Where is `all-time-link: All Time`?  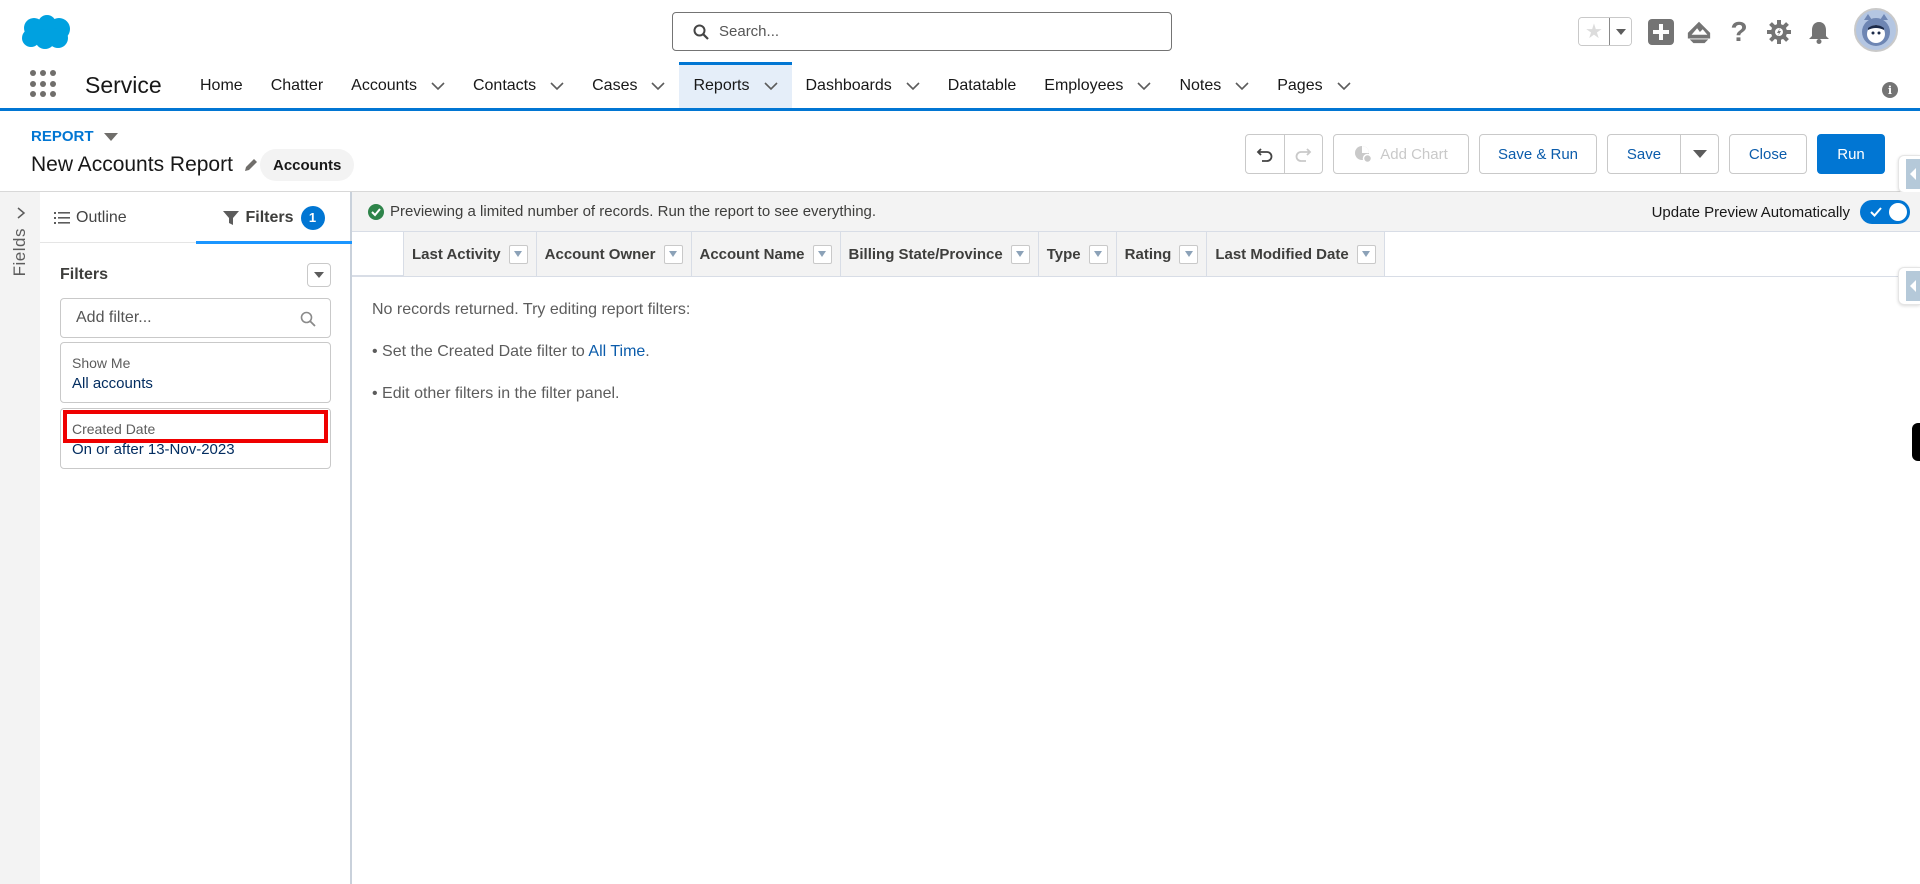 all-time-link: All Time is located at coordinates (616, 351).